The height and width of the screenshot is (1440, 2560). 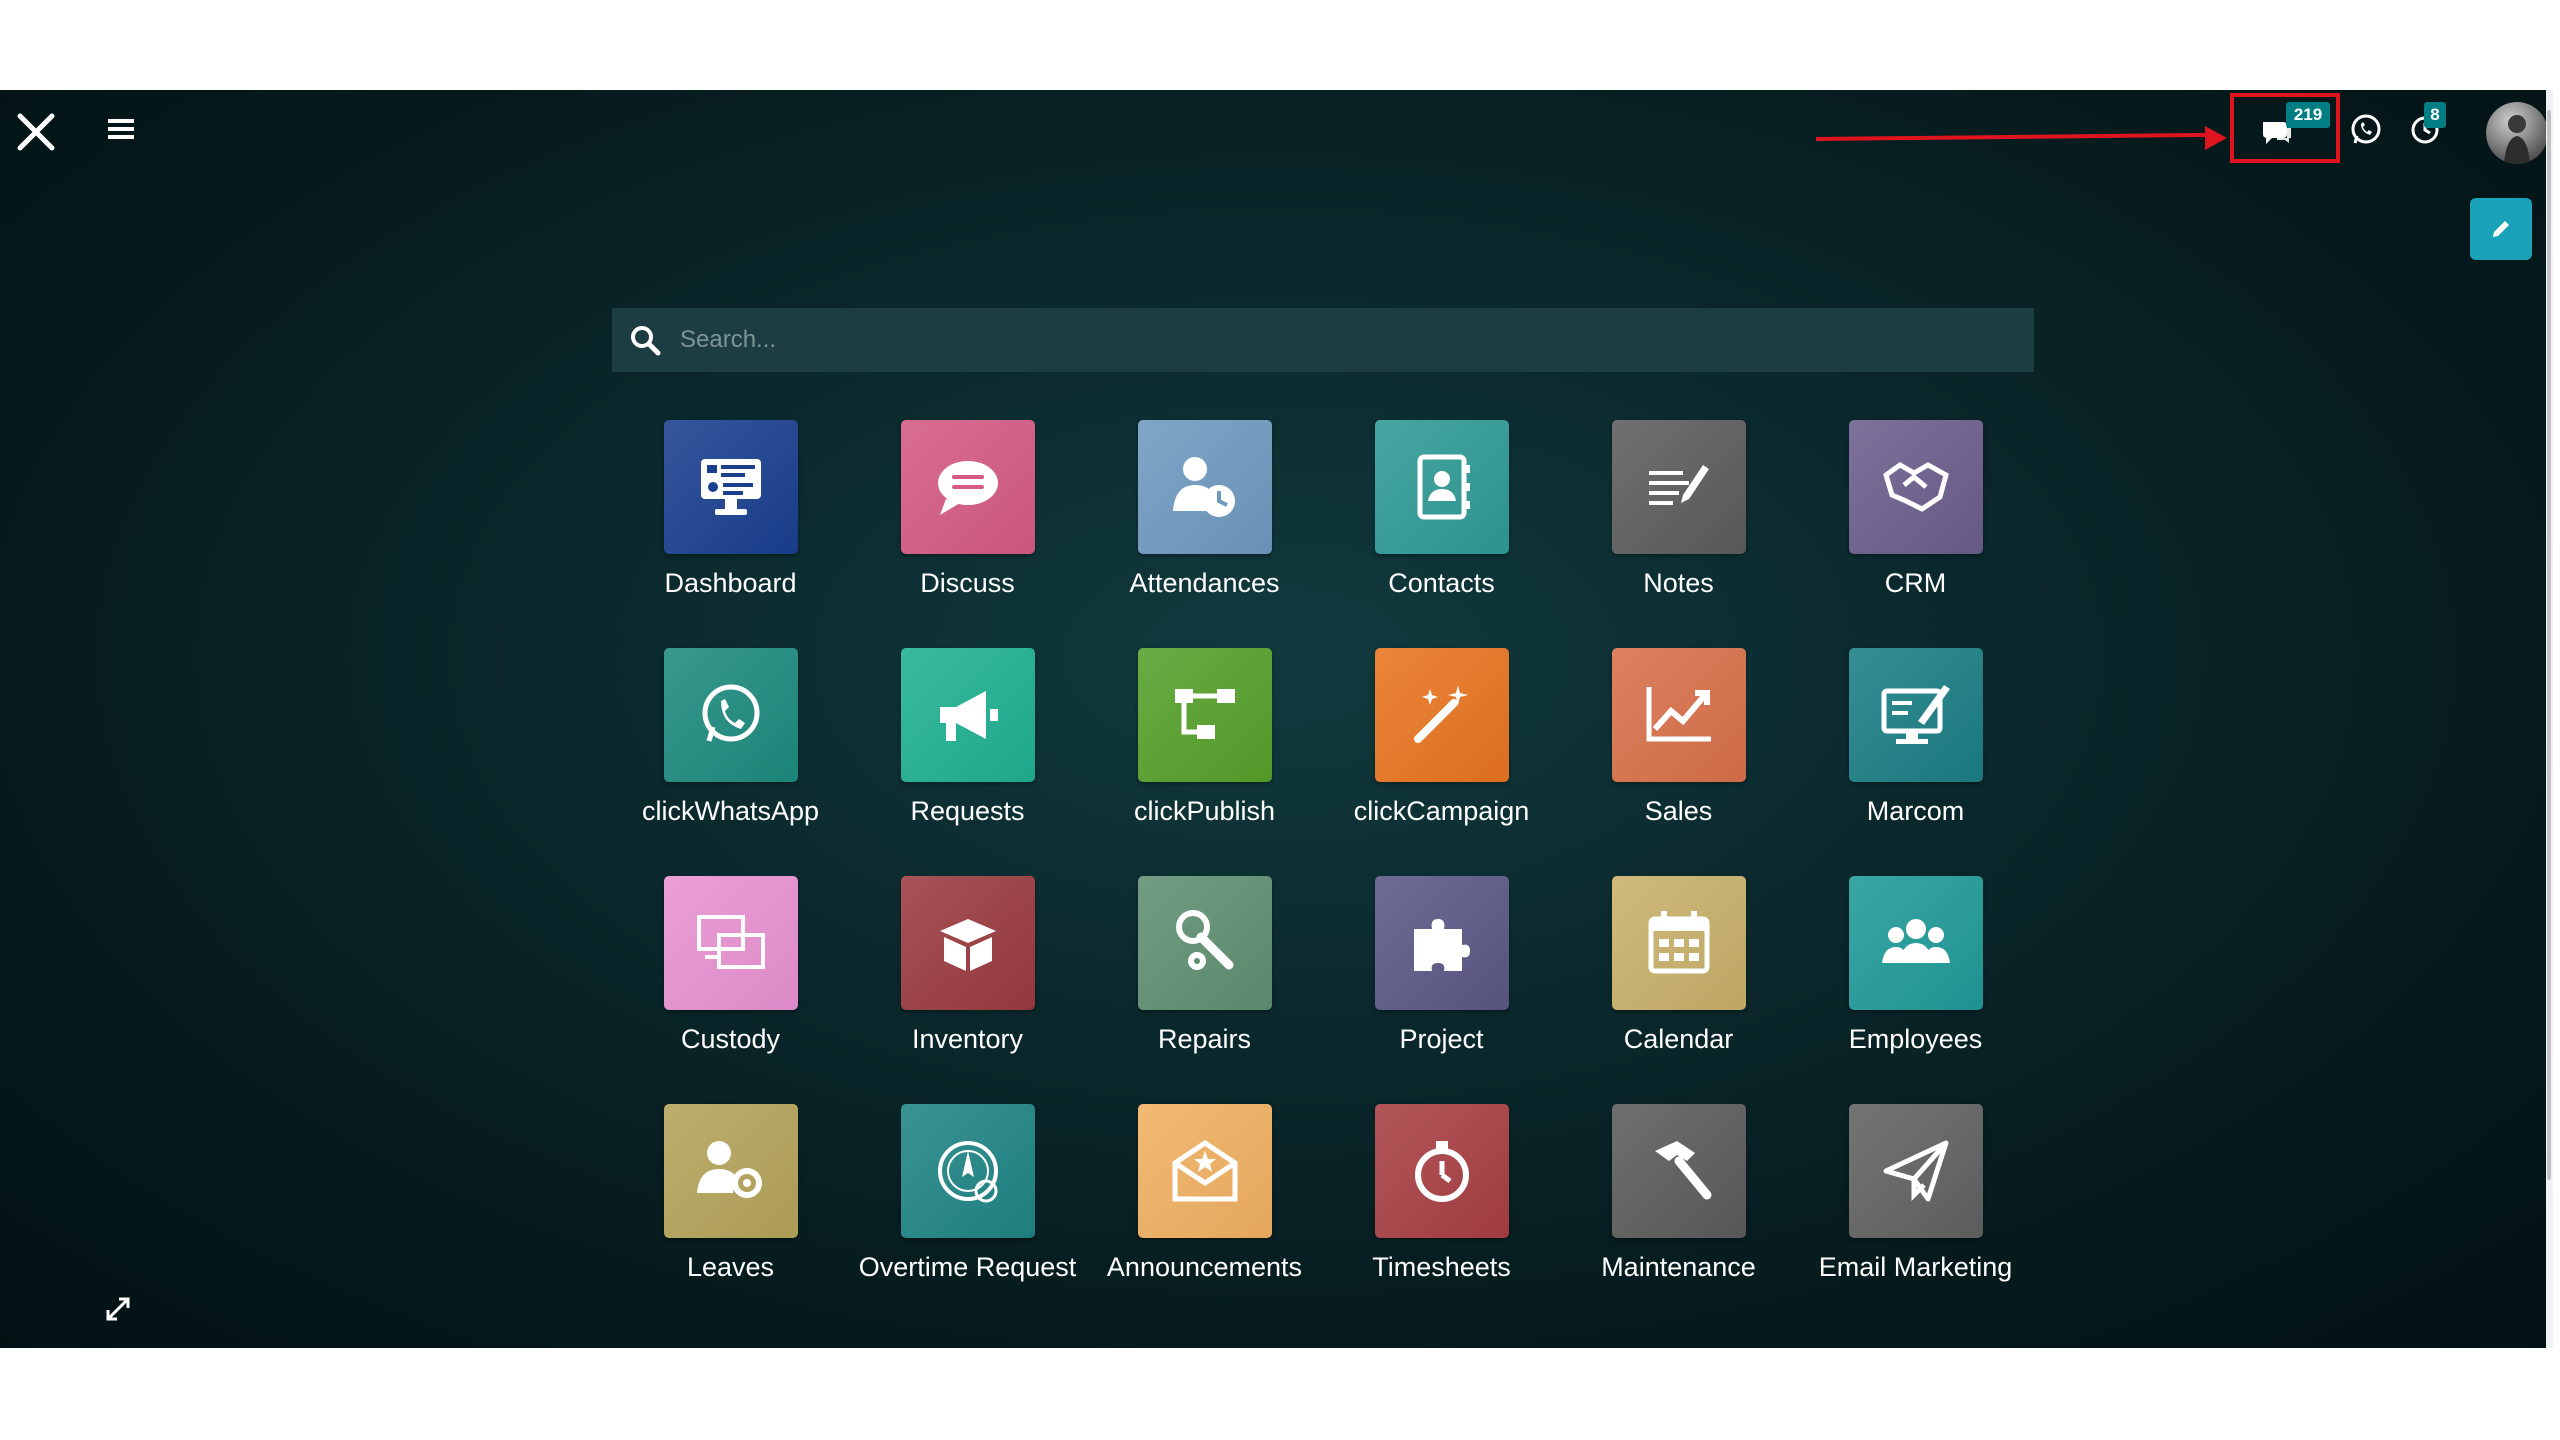 What do you see at coordinates (730, 811) in the screenshot?
I see `app-label: clickWhatsApp` at bounding box center [730, 811].